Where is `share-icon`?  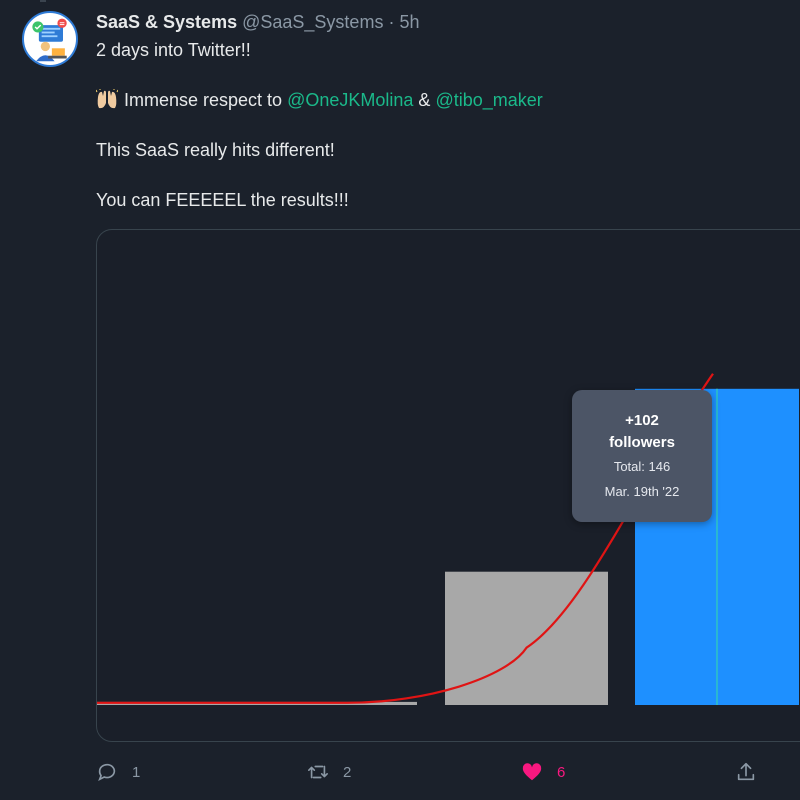 share-icon is located at coordinates (746, 771).